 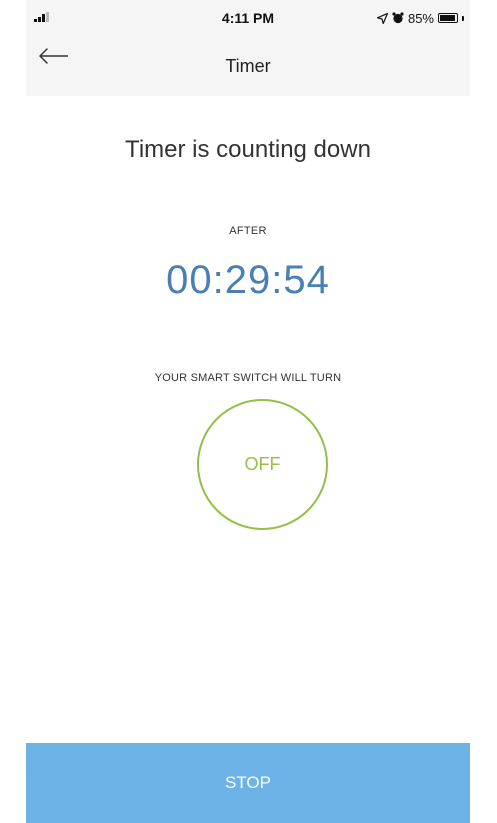 What do you see at coordinates (448, 18) in the screenshot?
I see `battery-icon` at bounding box center [448, 18].